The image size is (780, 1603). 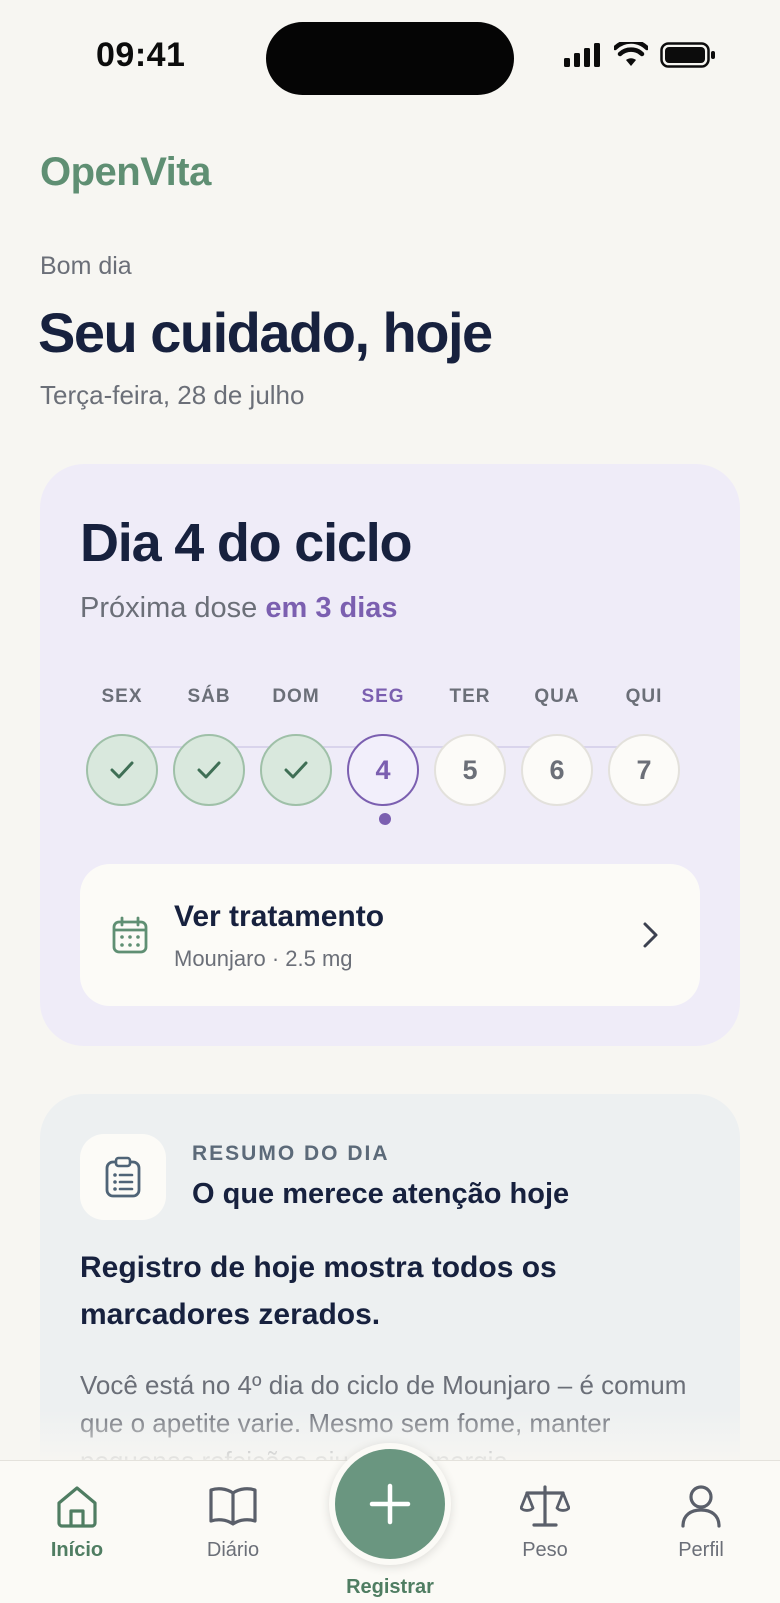 I want to click on tab-label: Perfil, so click(x=701, y=1550).